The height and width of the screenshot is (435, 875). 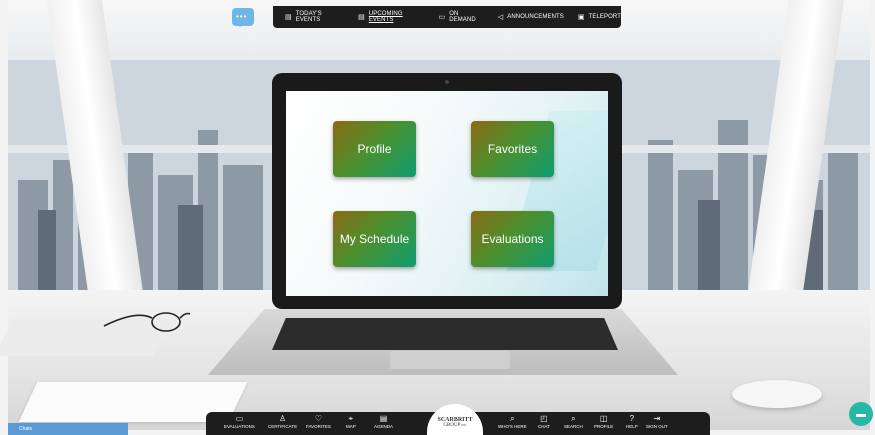 I want to click on laptop-trackpad, so click(x=450, y=360).